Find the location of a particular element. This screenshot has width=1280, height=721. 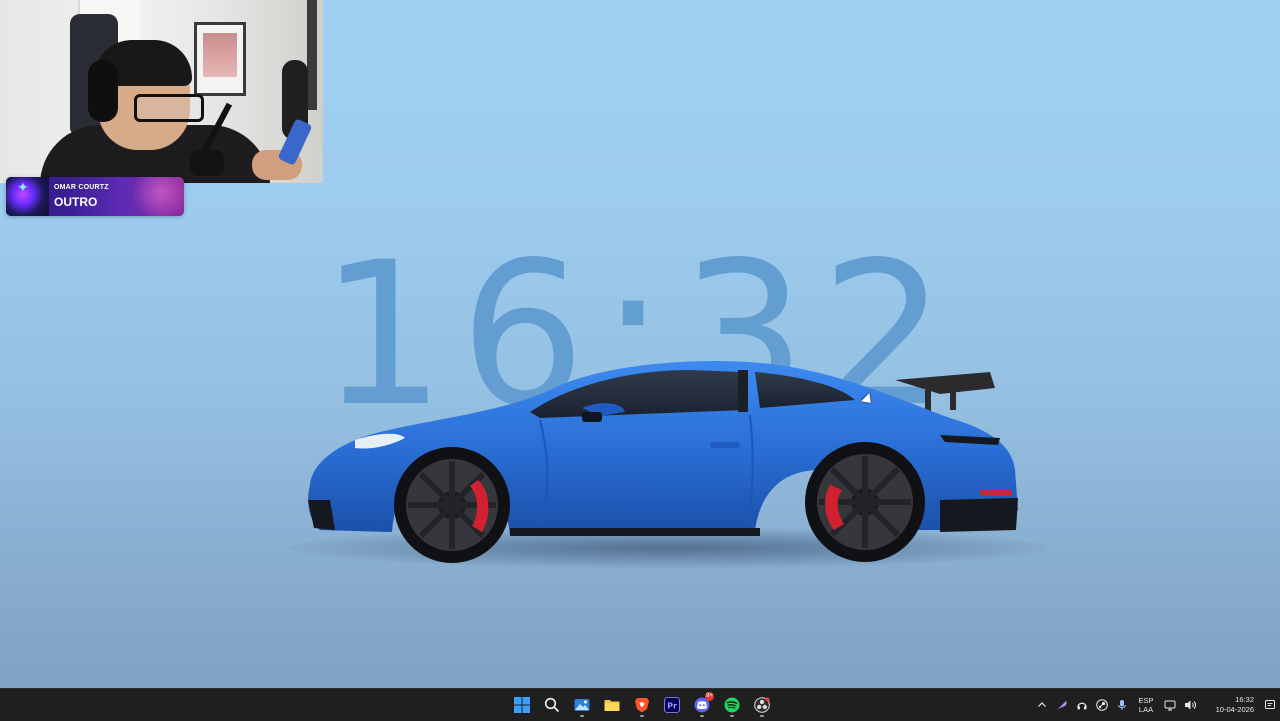

photos-icon is located at coordinates (582, 705).